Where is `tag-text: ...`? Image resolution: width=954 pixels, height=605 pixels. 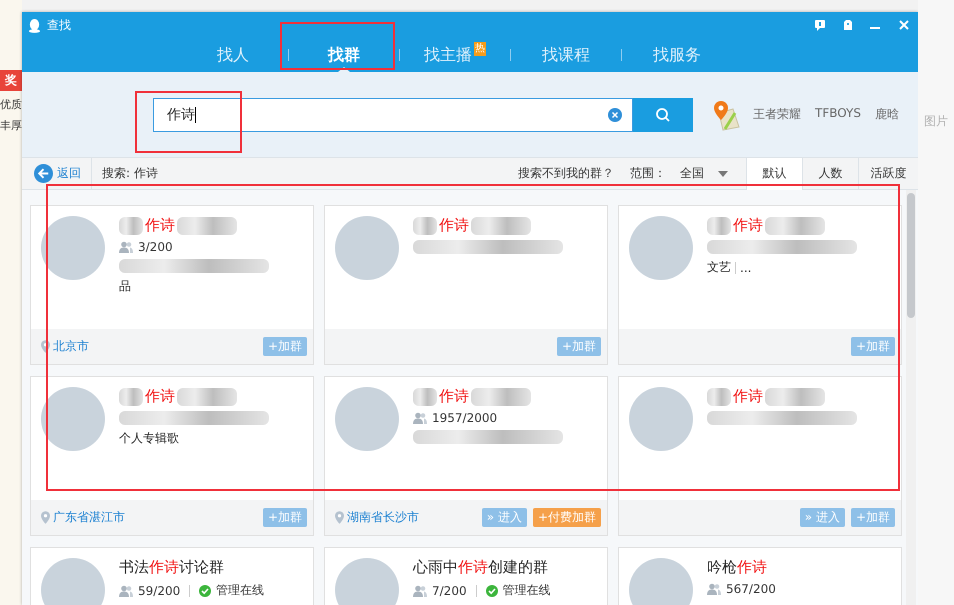
tag-text: ... is located at coordinates (746, 267).